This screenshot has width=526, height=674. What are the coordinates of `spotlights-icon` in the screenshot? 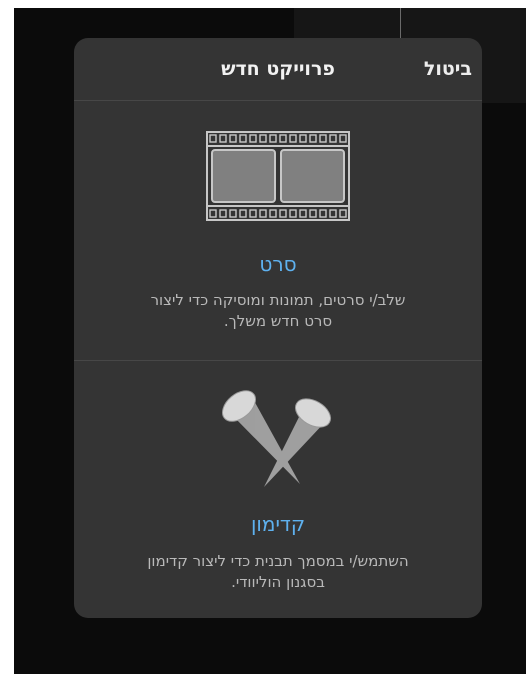 It's located at (277, 438).